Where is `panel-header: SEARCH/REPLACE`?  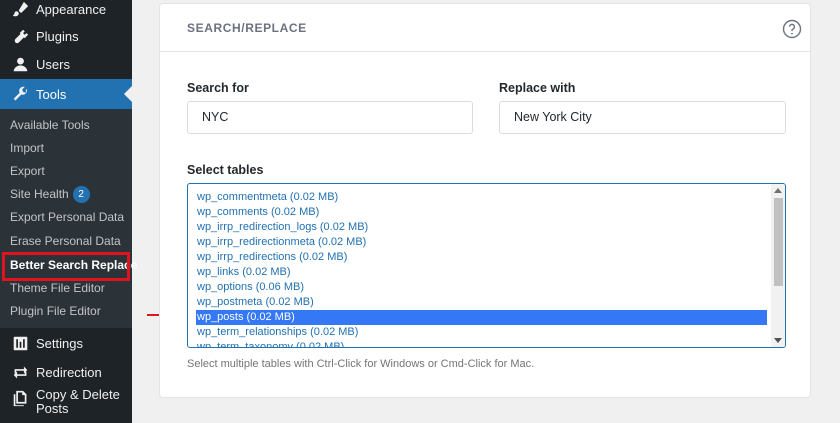
panel-header: SEARCH/REPLACE is located at coordinates (485, 28).